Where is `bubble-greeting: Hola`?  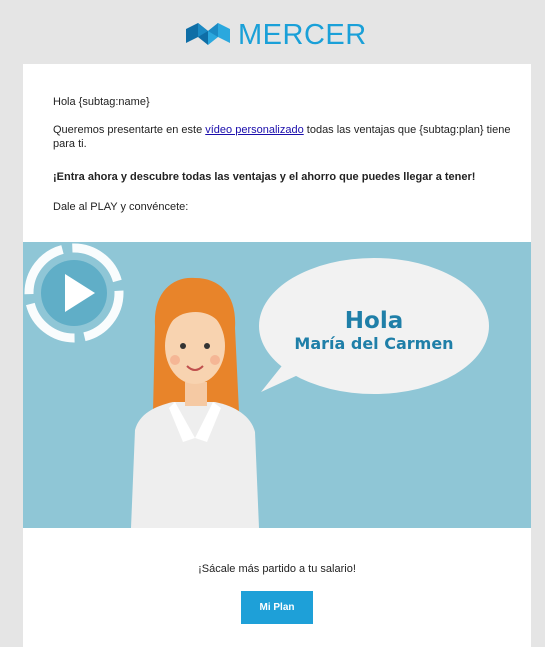
bubble-greeting: Hola is located at coordinates (374, 321).